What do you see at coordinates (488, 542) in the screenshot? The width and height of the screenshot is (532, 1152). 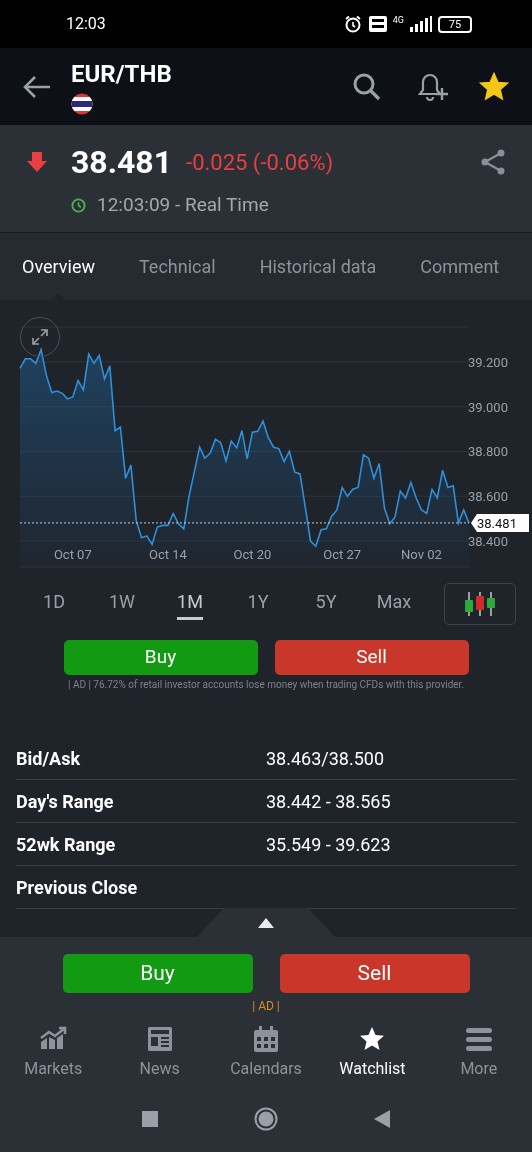 I see `y-axis-label: 38.400` at bounding box center [488, 542].